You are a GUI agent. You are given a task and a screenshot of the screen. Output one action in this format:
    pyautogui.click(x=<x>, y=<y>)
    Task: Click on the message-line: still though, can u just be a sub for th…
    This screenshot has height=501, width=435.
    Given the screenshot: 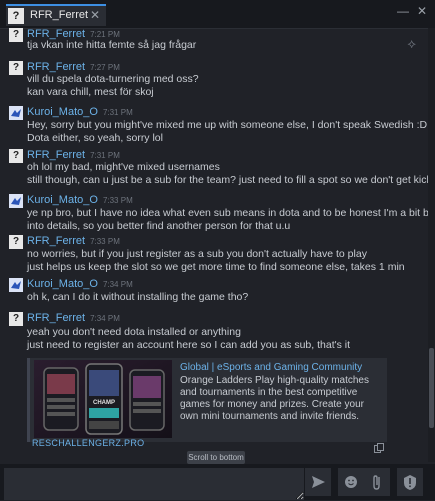 What is the action you would take?
    pyautogui.click(x=227, y=180)
    